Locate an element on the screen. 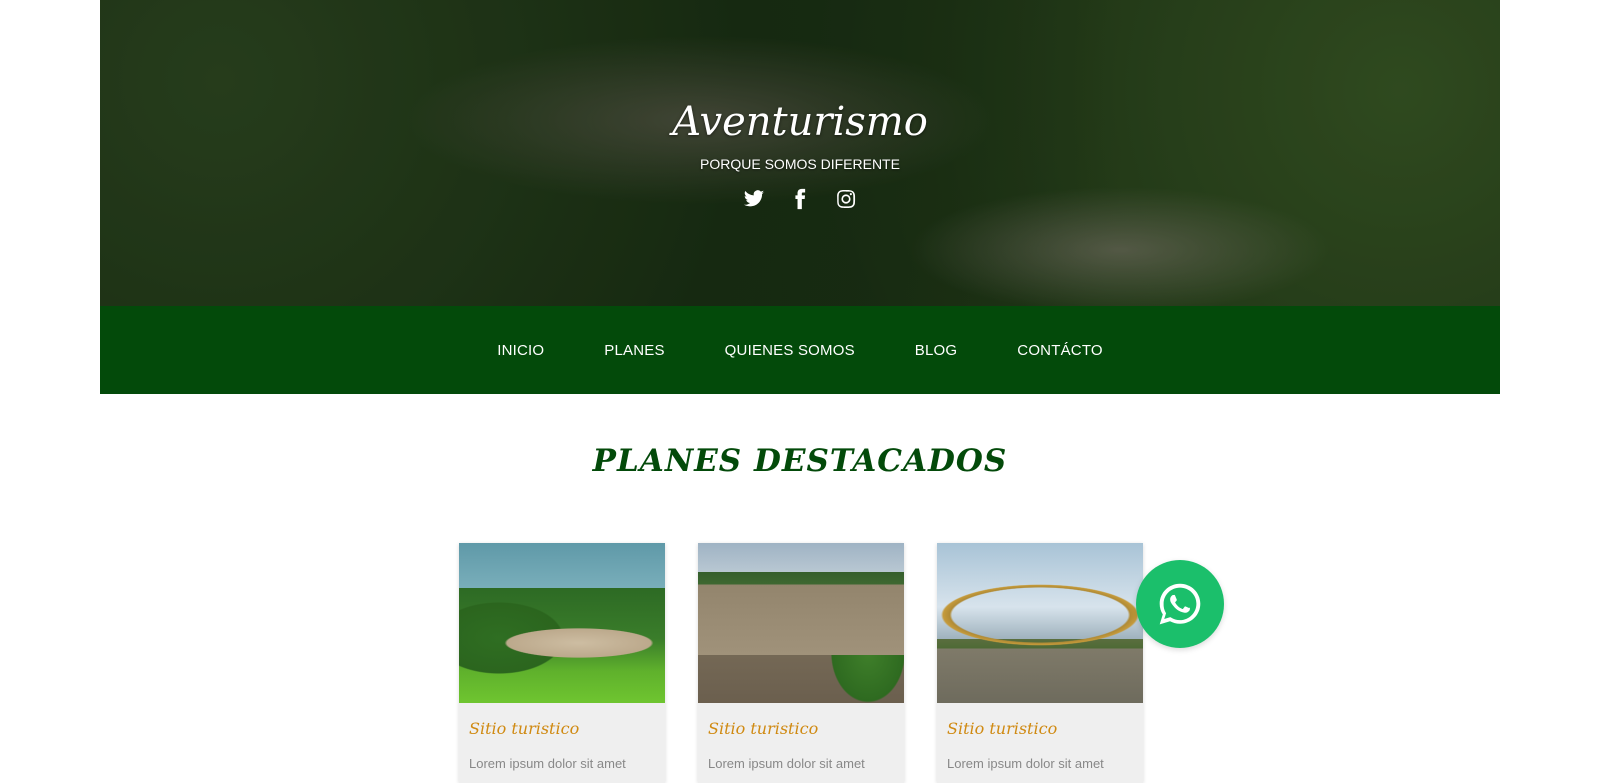 This screenshot has width=1600, height=783. nav-item-inicio: INICIO is located at coordinates (520, 350).